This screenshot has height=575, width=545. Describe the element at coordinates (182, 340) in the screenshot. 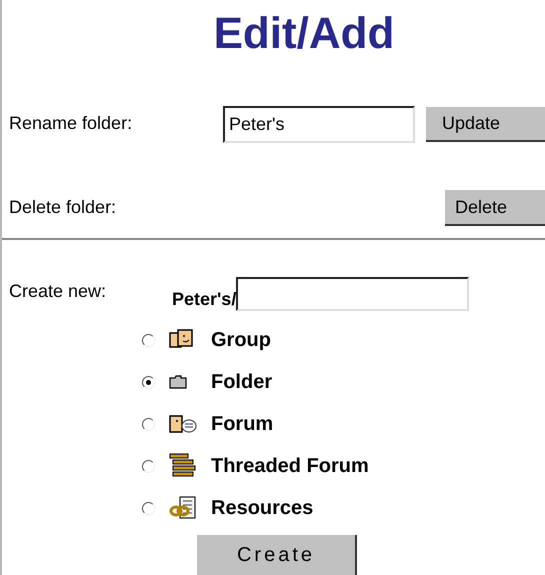

I see `people-icon` at that location.